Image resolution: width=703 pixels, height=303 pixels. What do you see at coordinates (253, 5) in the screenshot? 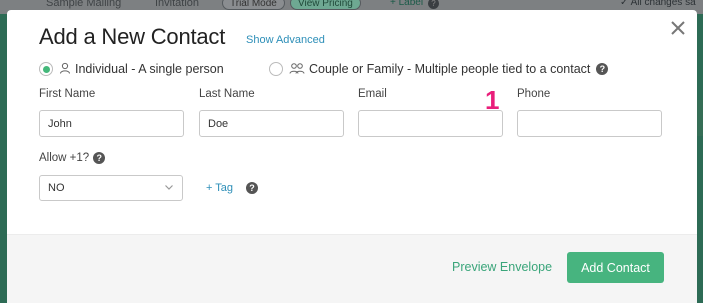
I see `background-trial-mode-pill: Trial Mode` at bounding box center [253, 5].